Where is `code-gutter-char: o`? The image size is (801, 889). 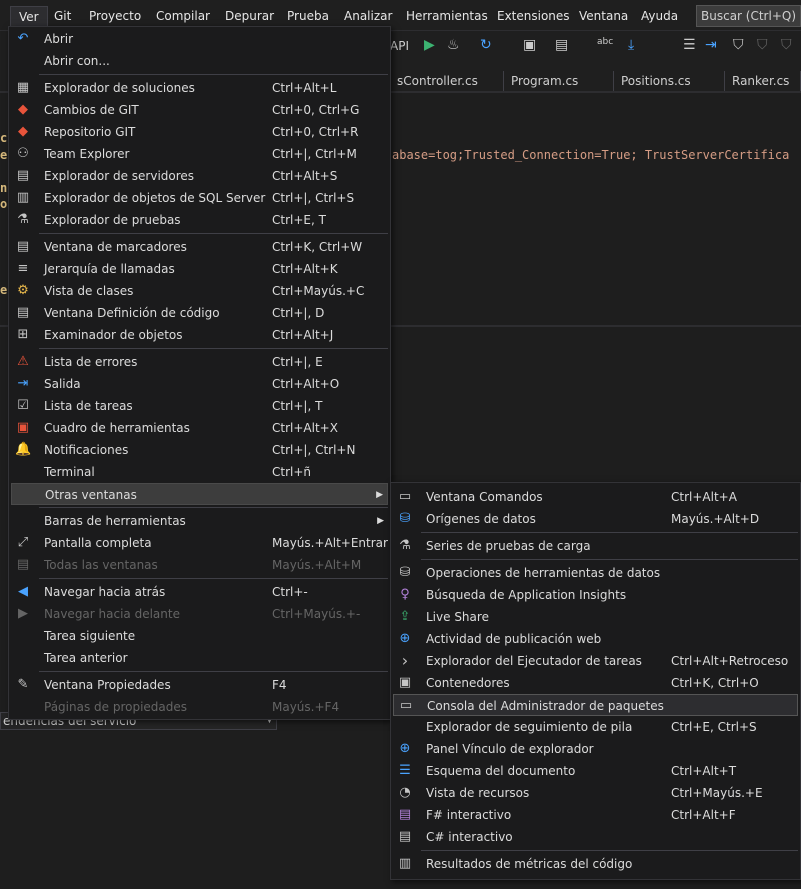
code-gutter-char: o is located at coordinates (4, 204).